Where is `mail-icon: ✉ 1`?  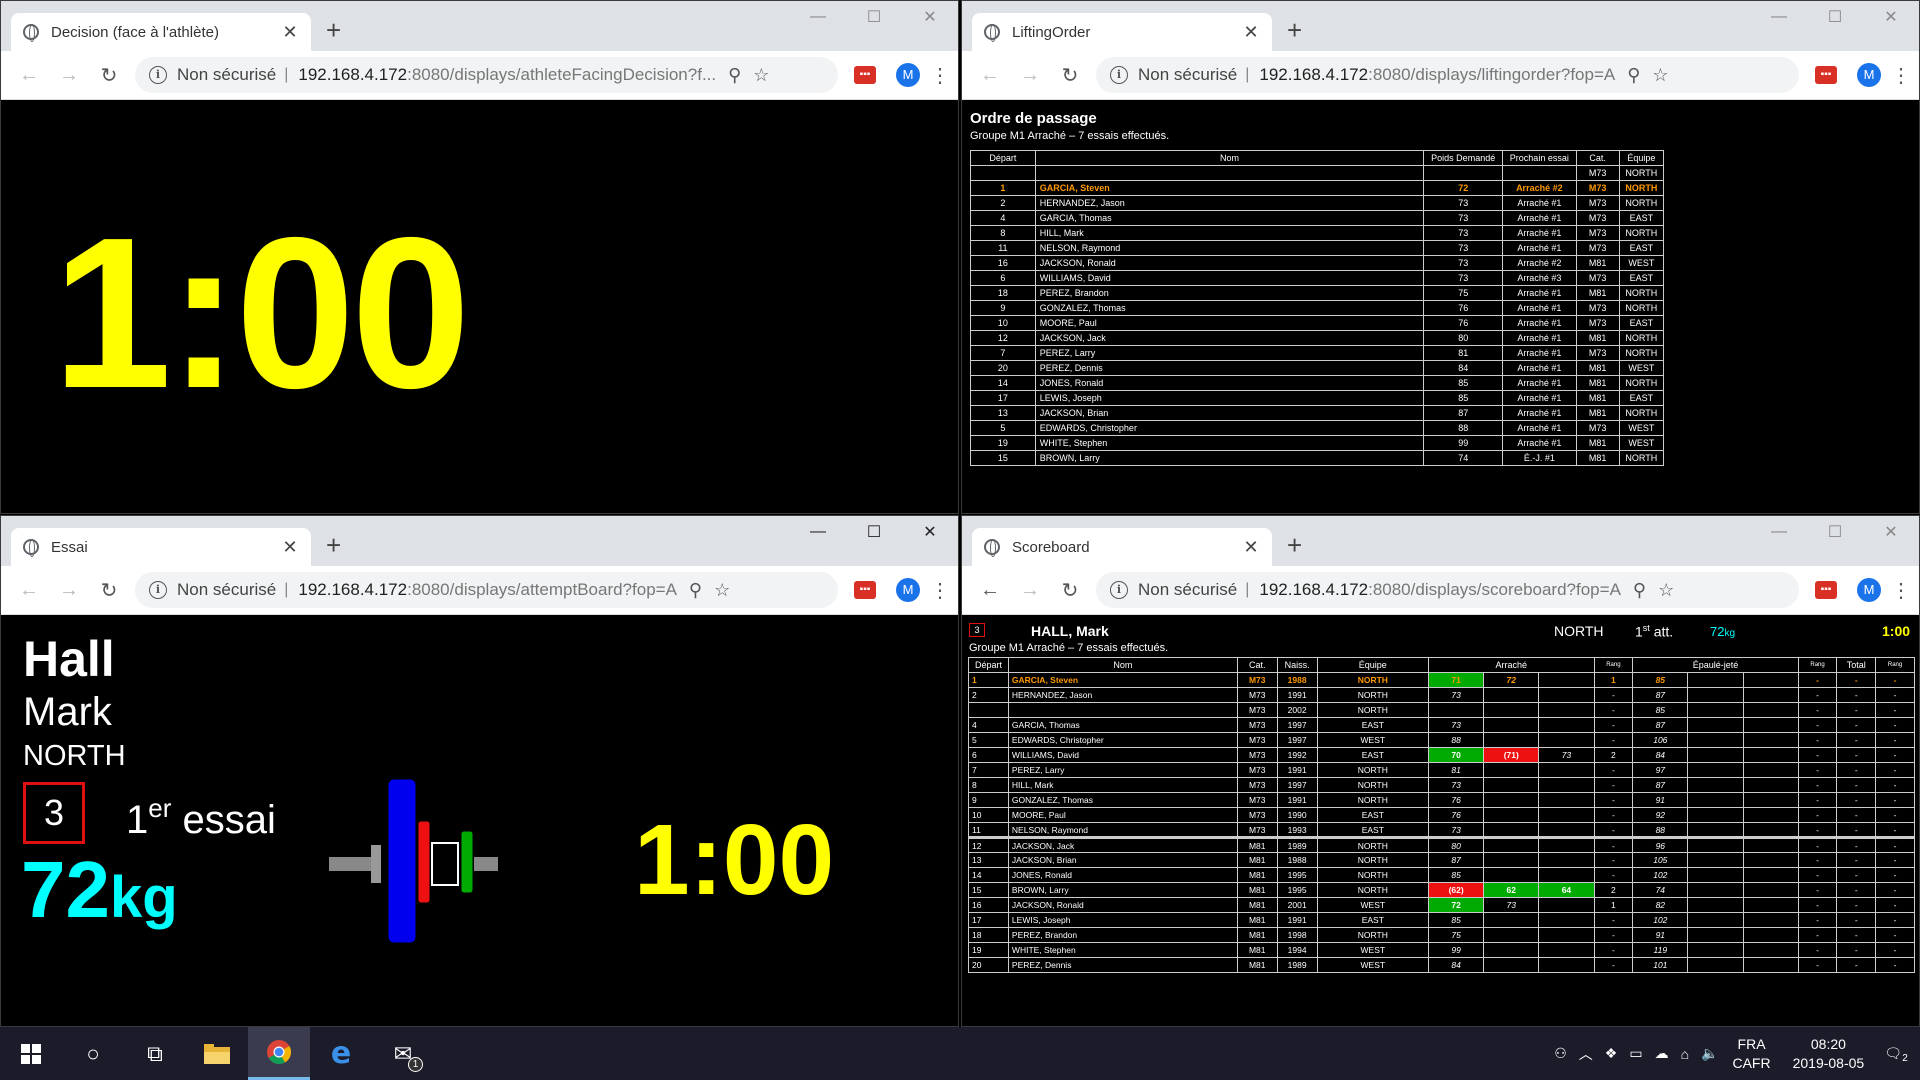 mail-icon: ✉ 1 is located at coordinates (403, 1053).